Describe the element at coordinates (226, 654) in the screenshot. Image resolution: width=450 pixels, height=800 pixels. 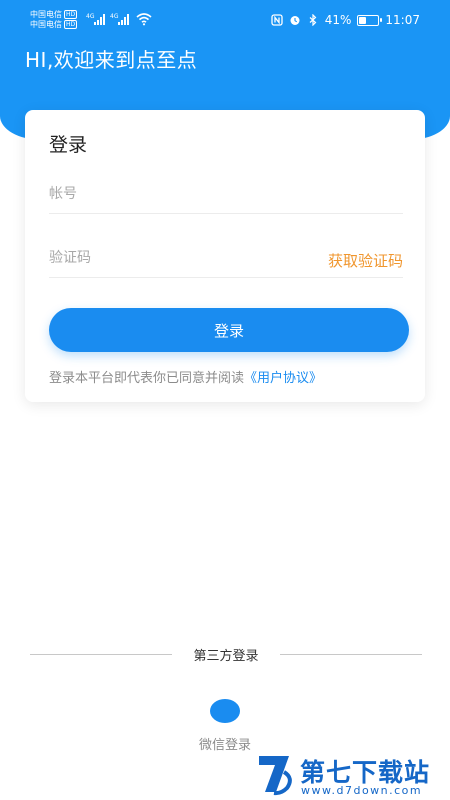
I see `third-party-divider: 第三方登录` at that location.